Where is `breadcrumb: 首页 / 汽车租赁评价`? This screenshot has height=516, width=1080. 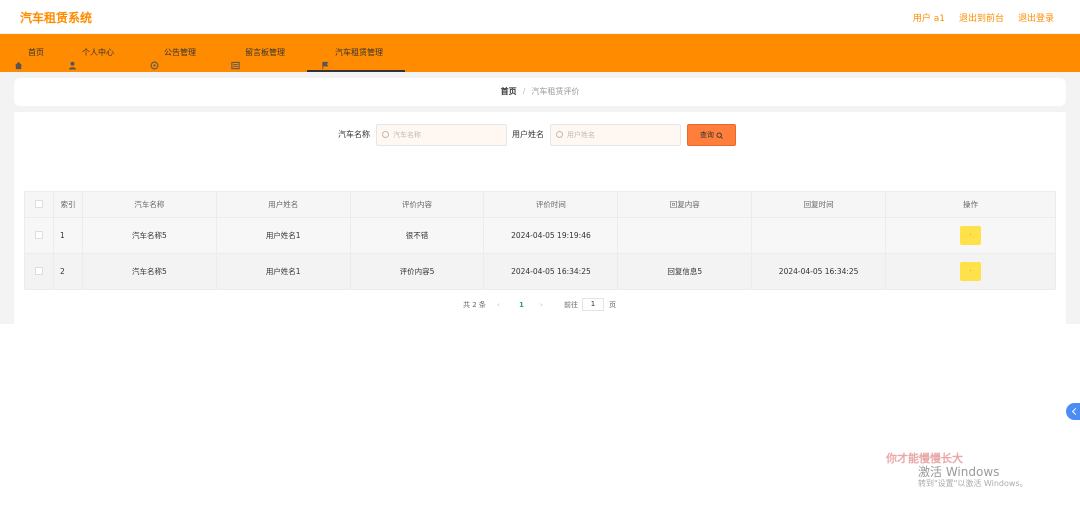 breadcrumb: 首页 / 汽车租赁评价 is located at coordinates (540, 92).